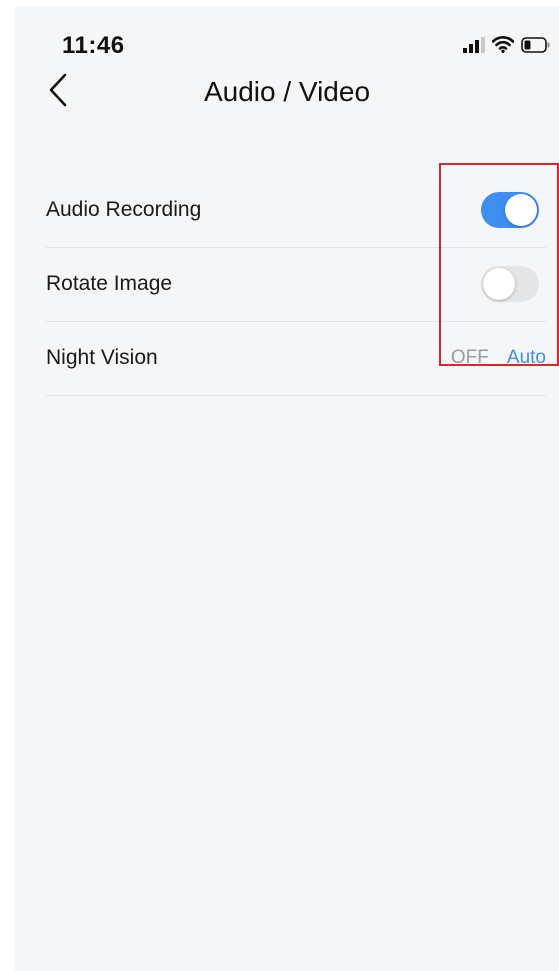 The width and height of the screenshot is (559, 971). What do you see at coordinates (109, 283) in the screenshot?
I see `setting-label: Rotate Image` at bounding box center [109, 283].